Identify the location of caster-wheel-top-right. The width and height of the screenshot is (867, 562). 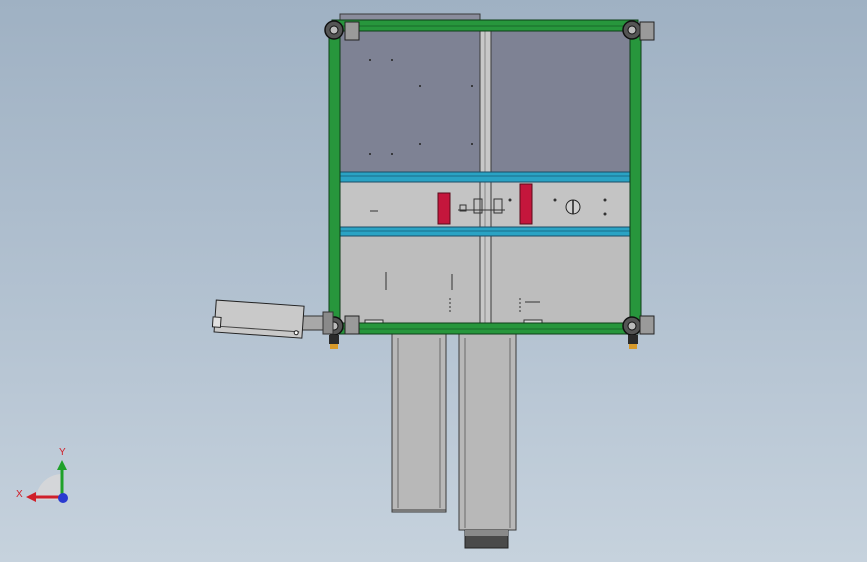
(638, 30).